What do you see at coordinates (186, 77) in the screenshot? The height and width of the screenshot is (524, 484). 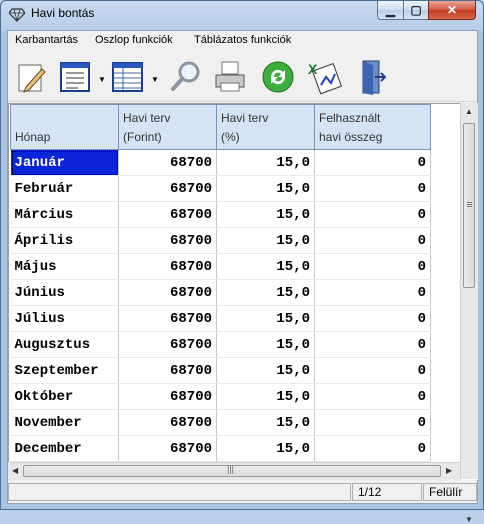 I see `search-icon` at bounding box center [186, 77].